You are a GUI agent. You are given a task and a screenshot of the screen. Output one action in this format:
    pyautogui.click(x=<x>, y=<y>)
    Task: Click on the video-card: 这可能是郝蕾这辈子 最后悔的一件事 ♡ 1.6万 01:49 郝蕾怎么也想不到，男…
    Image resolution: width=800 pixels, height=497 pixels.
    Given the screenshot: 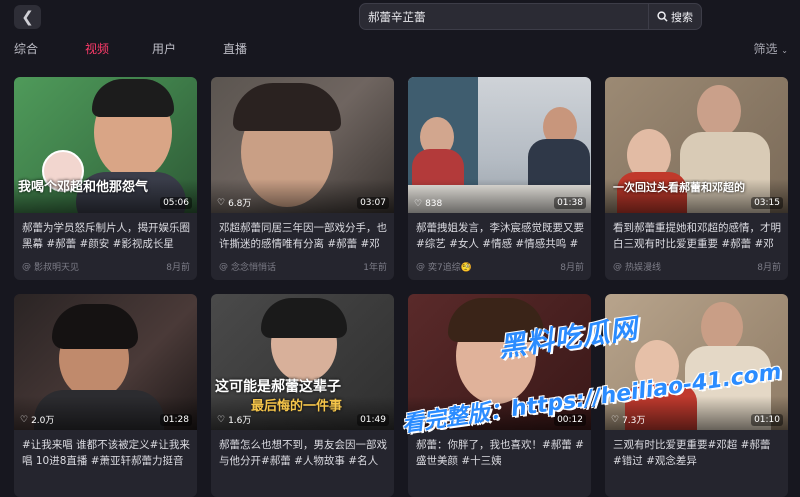 What is the action you would take?
    pyautogui.click(x=302, y=395)
    